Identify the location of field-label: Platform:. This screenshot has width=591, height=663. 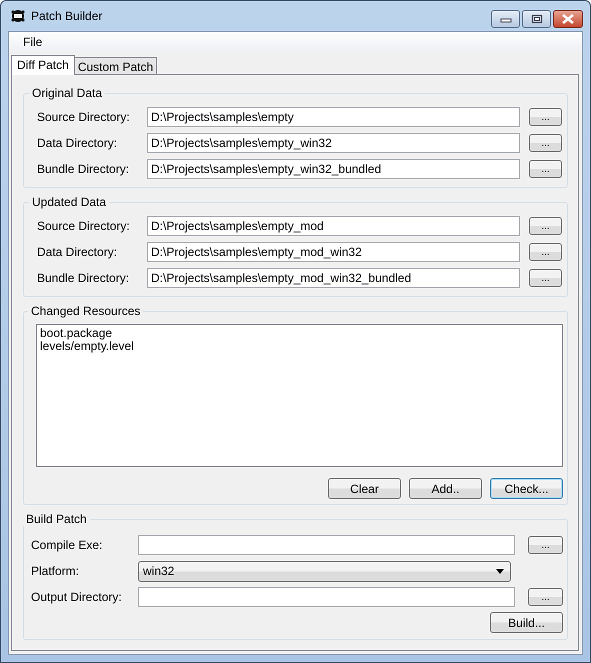
(55, 571).